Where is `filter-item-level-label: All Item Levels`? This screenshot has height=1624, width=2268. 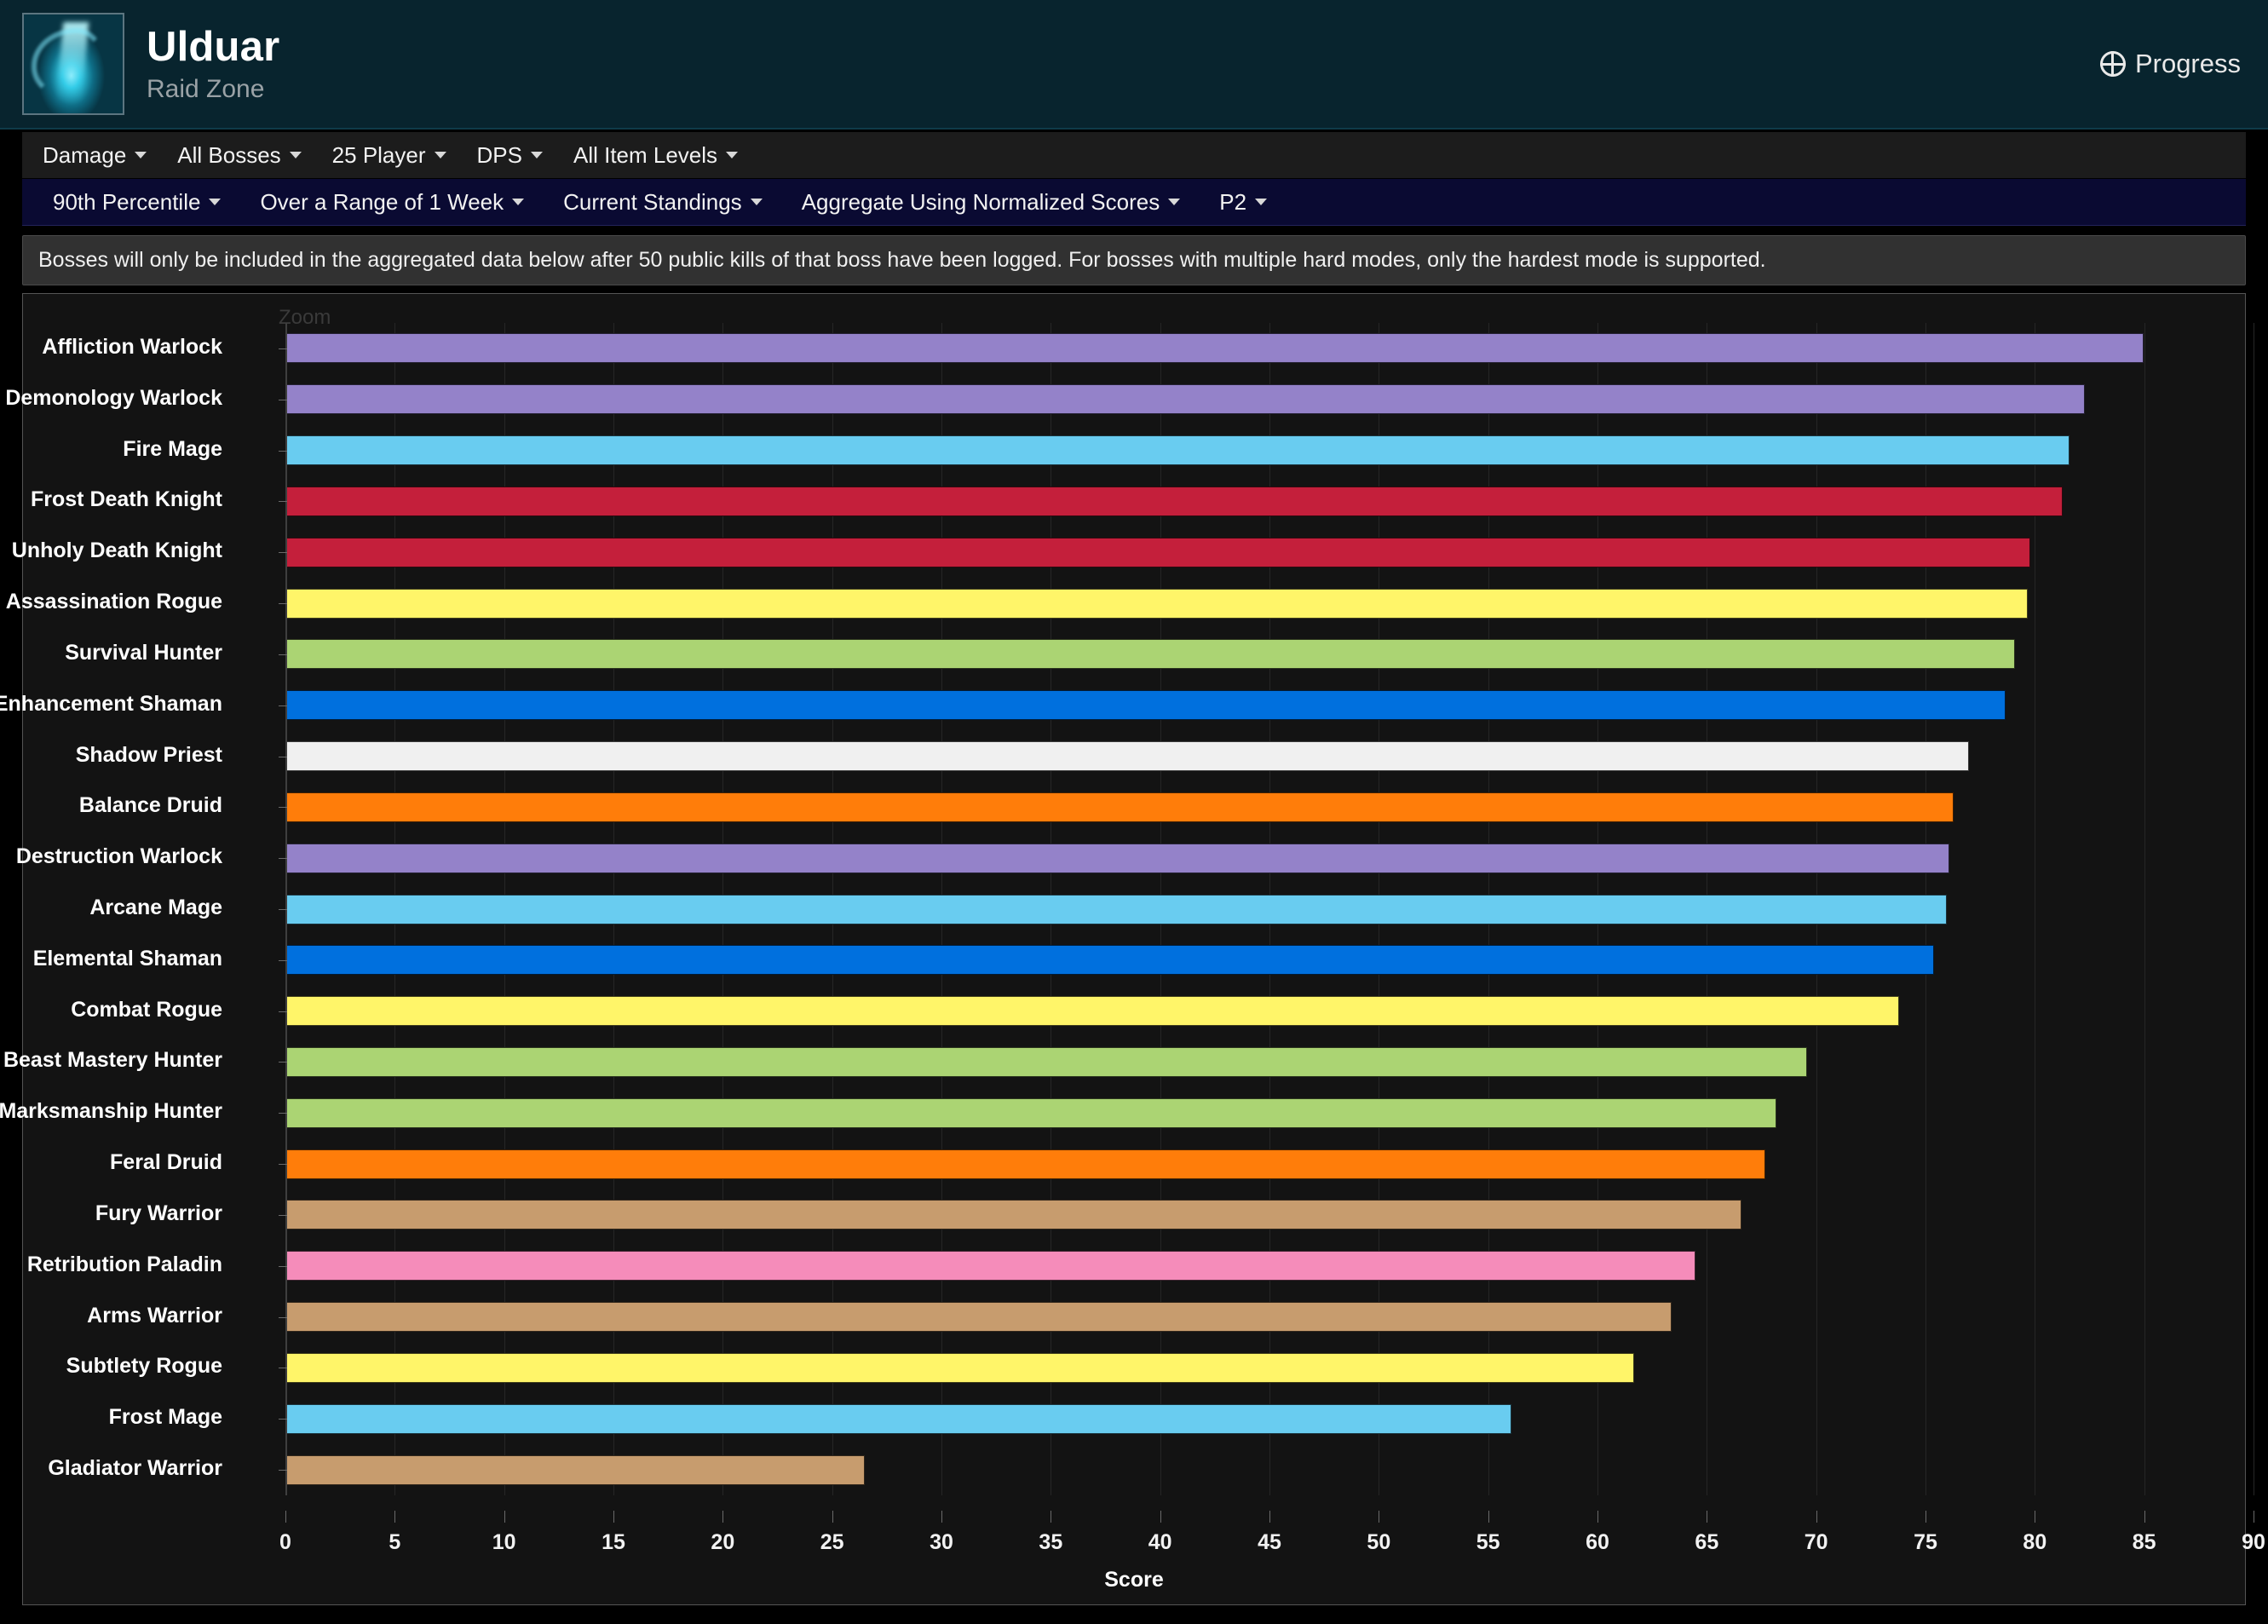 filter-item-level-label: All Item Levels is located at coordinates (646, 154).